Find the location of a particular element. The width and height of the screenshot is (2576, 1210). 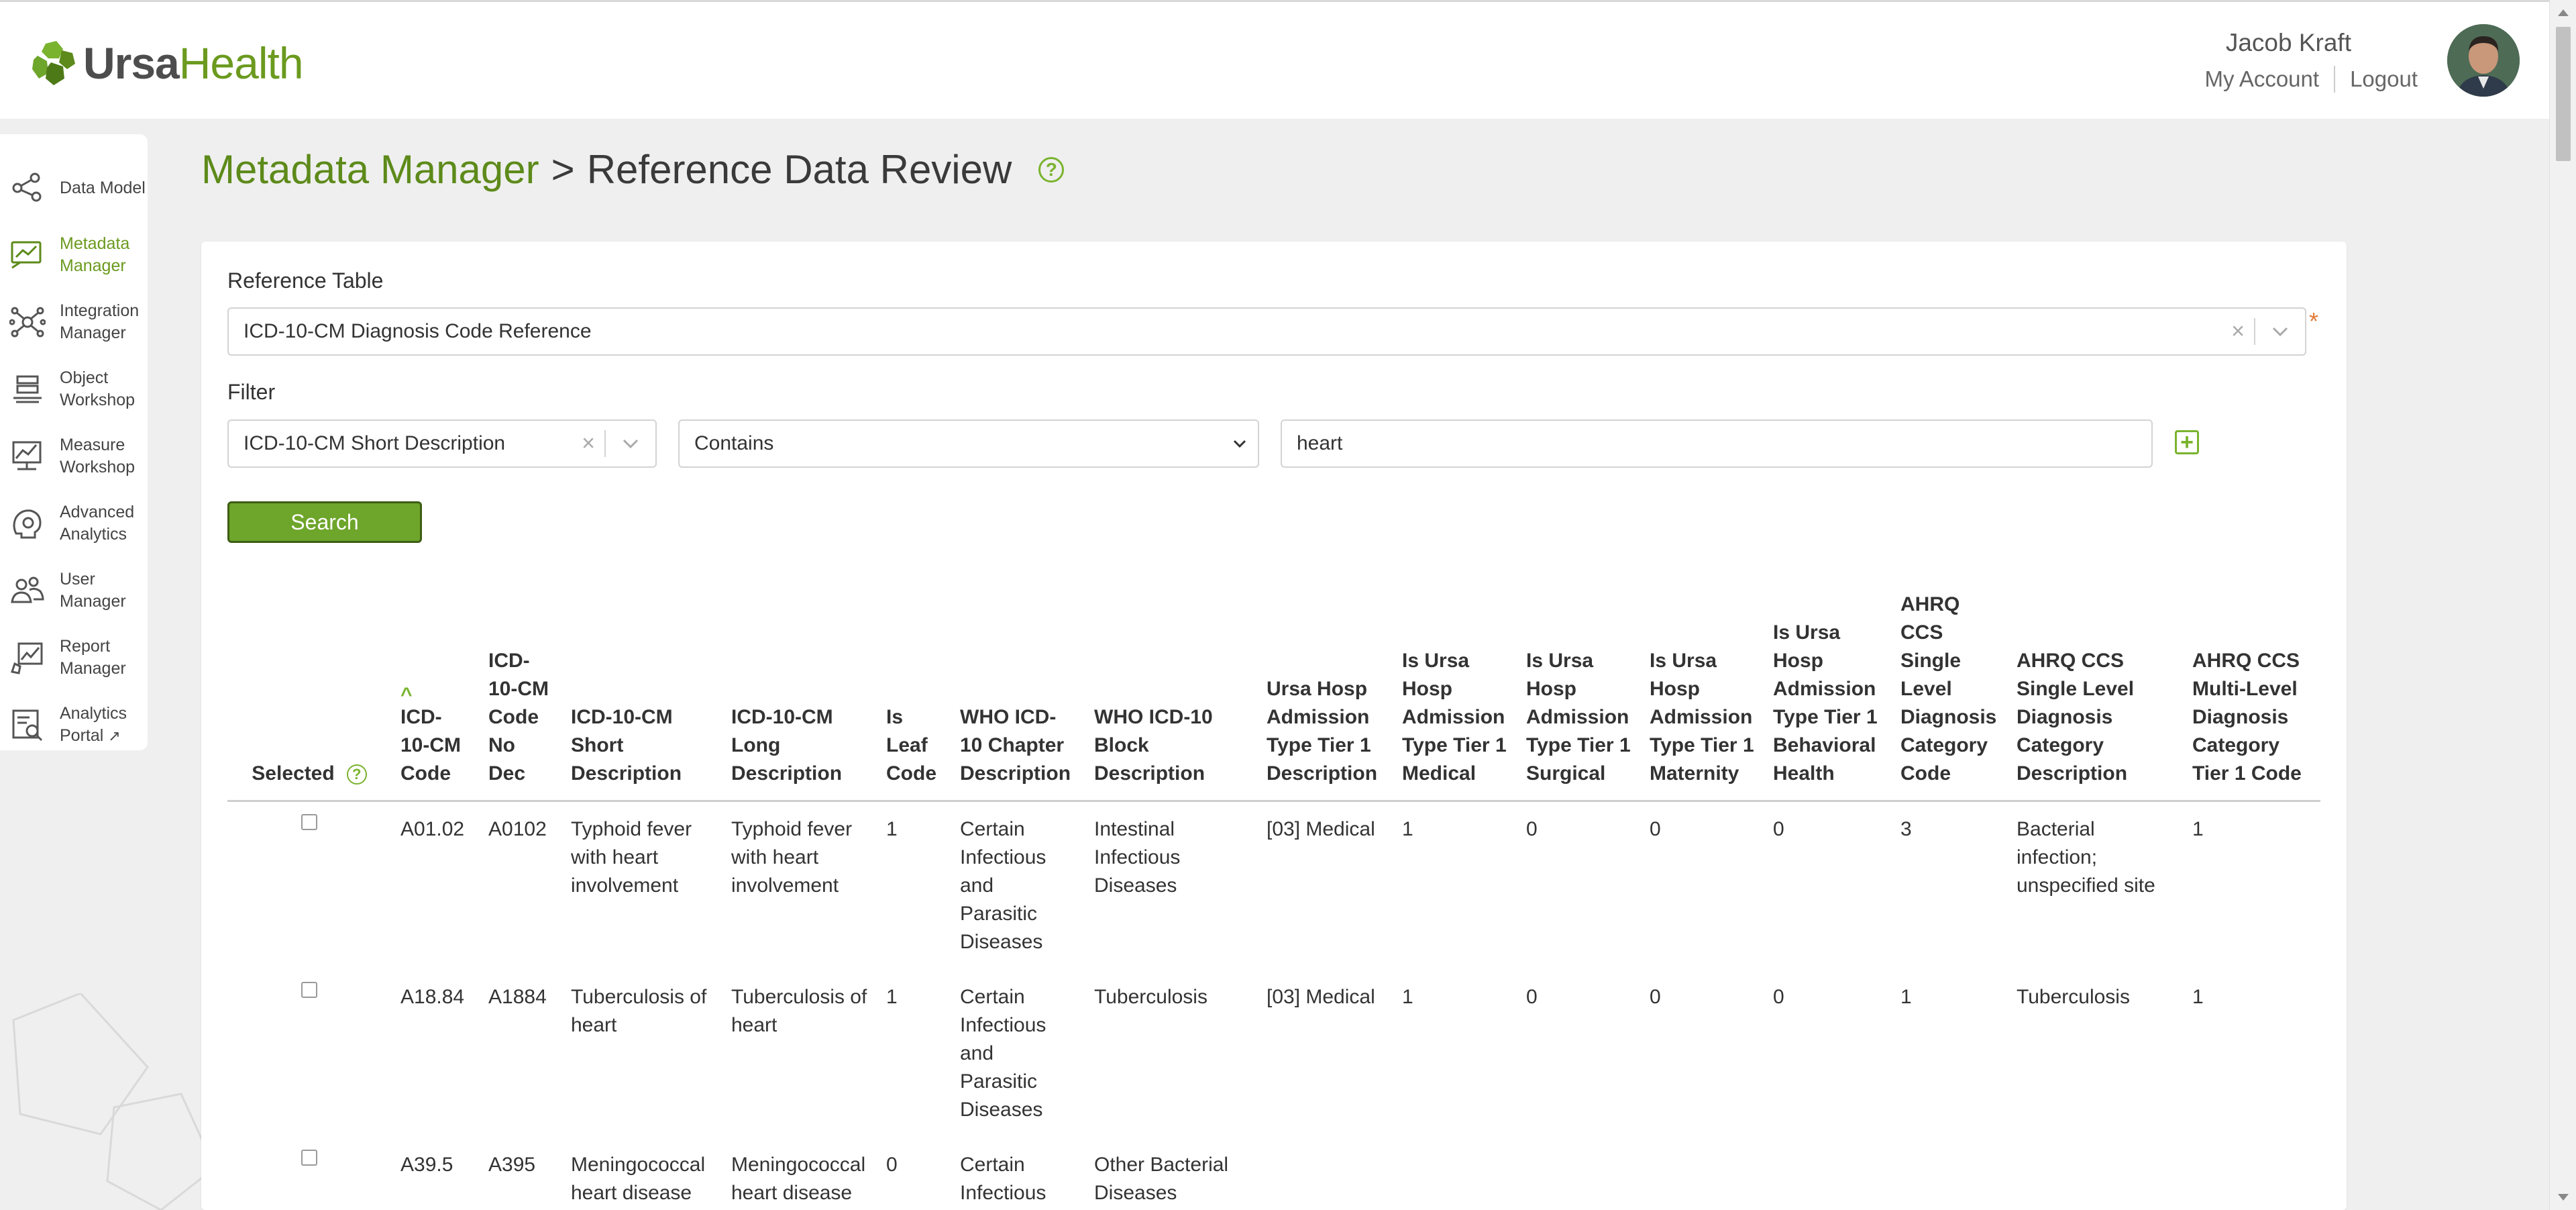

sidebar-item-user-manager: User Manager is located at coordinates (74, 590).